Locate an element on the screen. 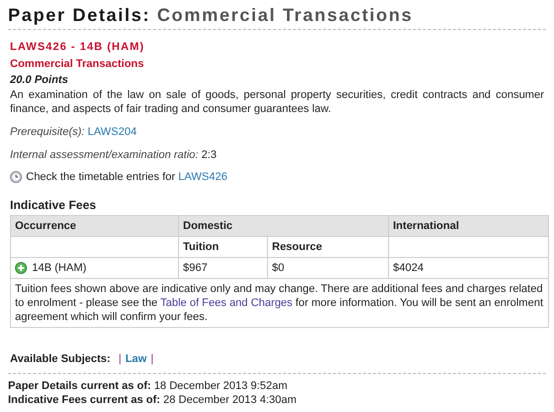 The height and width of the screenshot is (412, 554). prerequisite-link: LAWS204 is located at coordinates (112, 132).